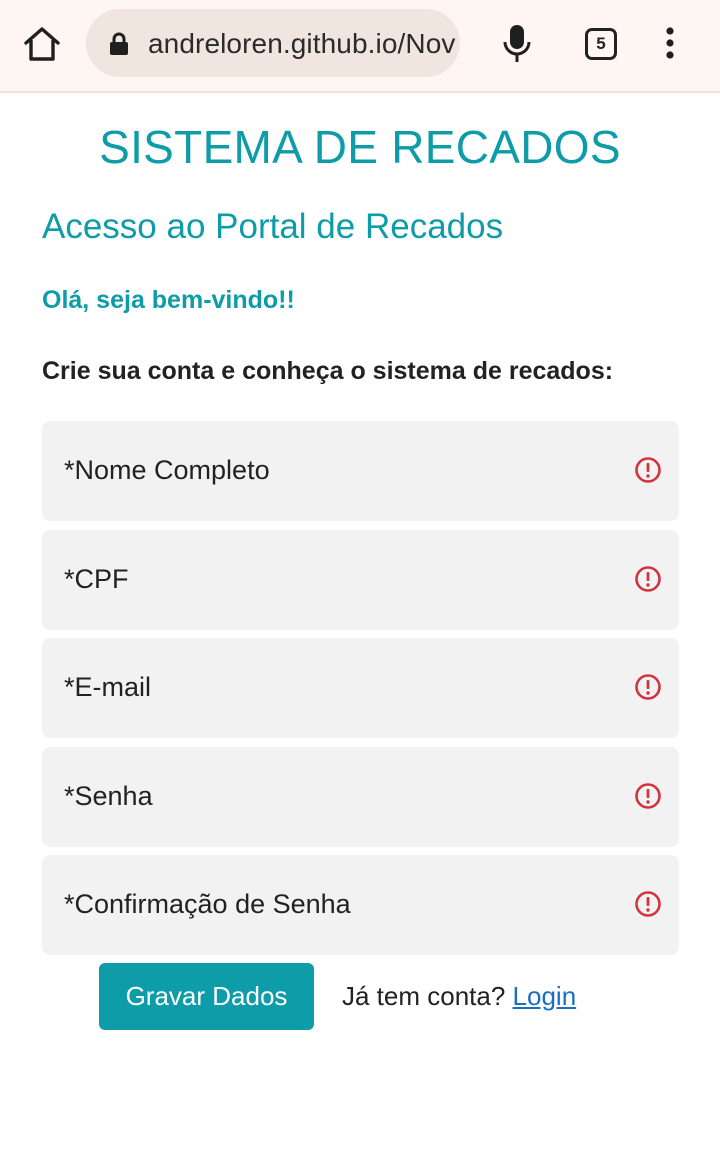 The width and height of the screenshot is (720, 1149). I want to click on welcome-message: Olá, seja bem-vindo!!, so click(168, 300).